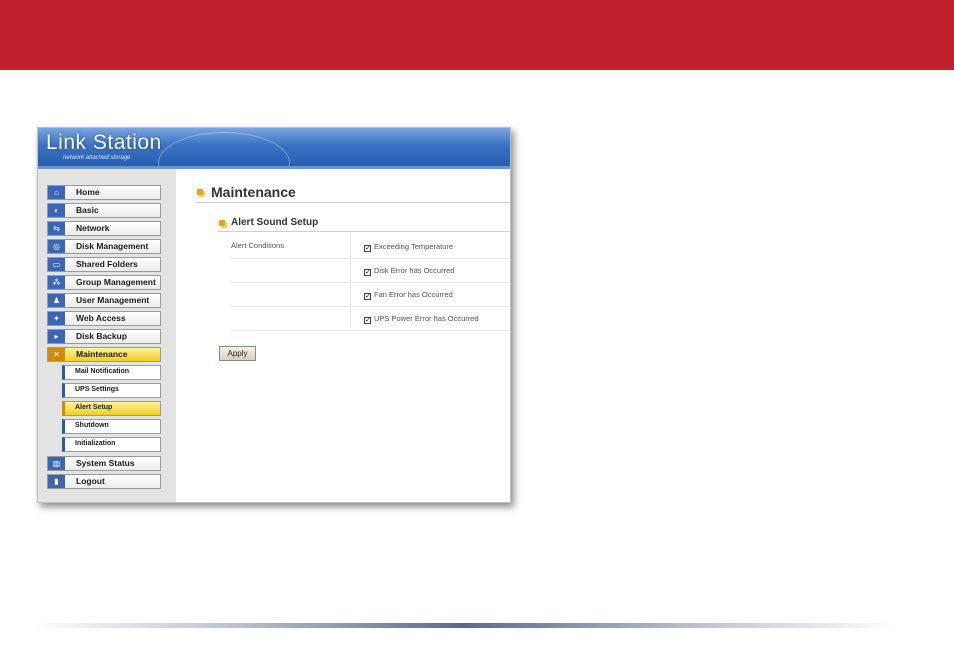 Image resolution: width=954 pixels, height=660 pixels. Describe the element at coordinates (56, 481) in the screenshot. I see `logout-icon: ▮` at that location.